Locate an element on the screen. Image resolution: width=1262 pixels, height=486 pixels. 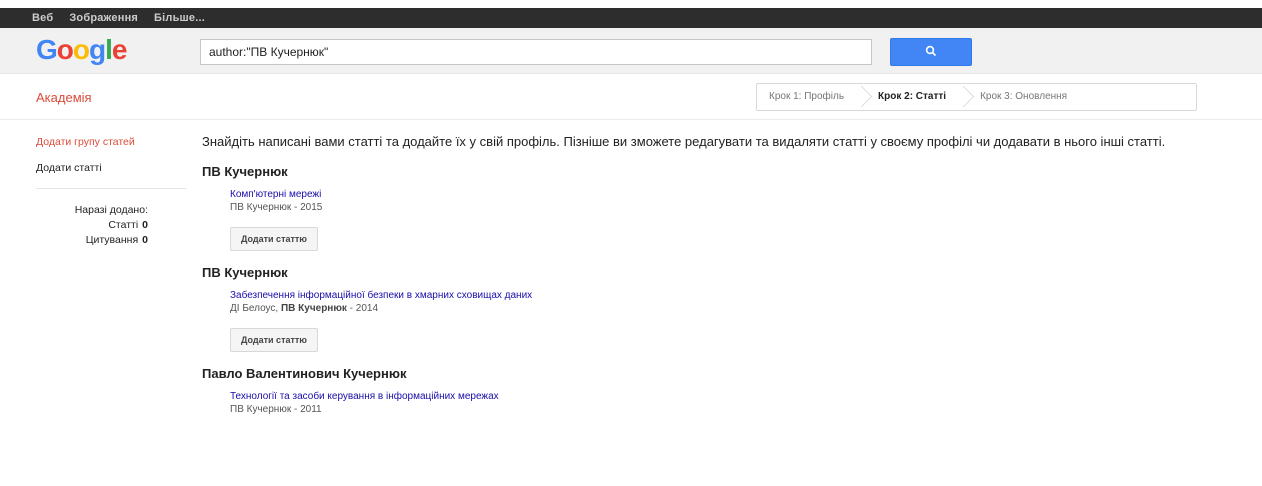
nav-web: Веб is located at coordinates (42, 18).